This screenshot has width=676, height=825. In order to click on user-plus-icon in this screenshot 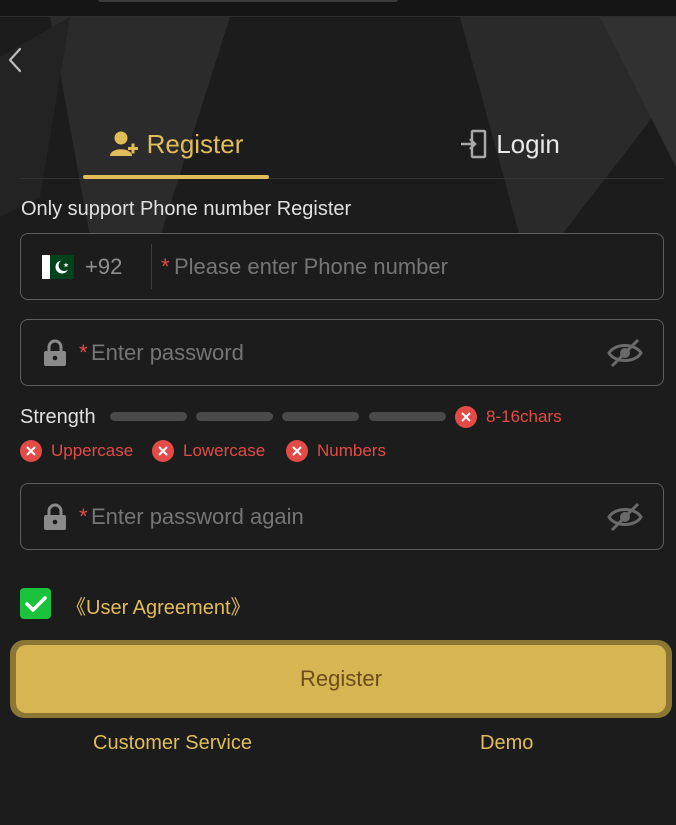, I will do `click(124, 144)`.